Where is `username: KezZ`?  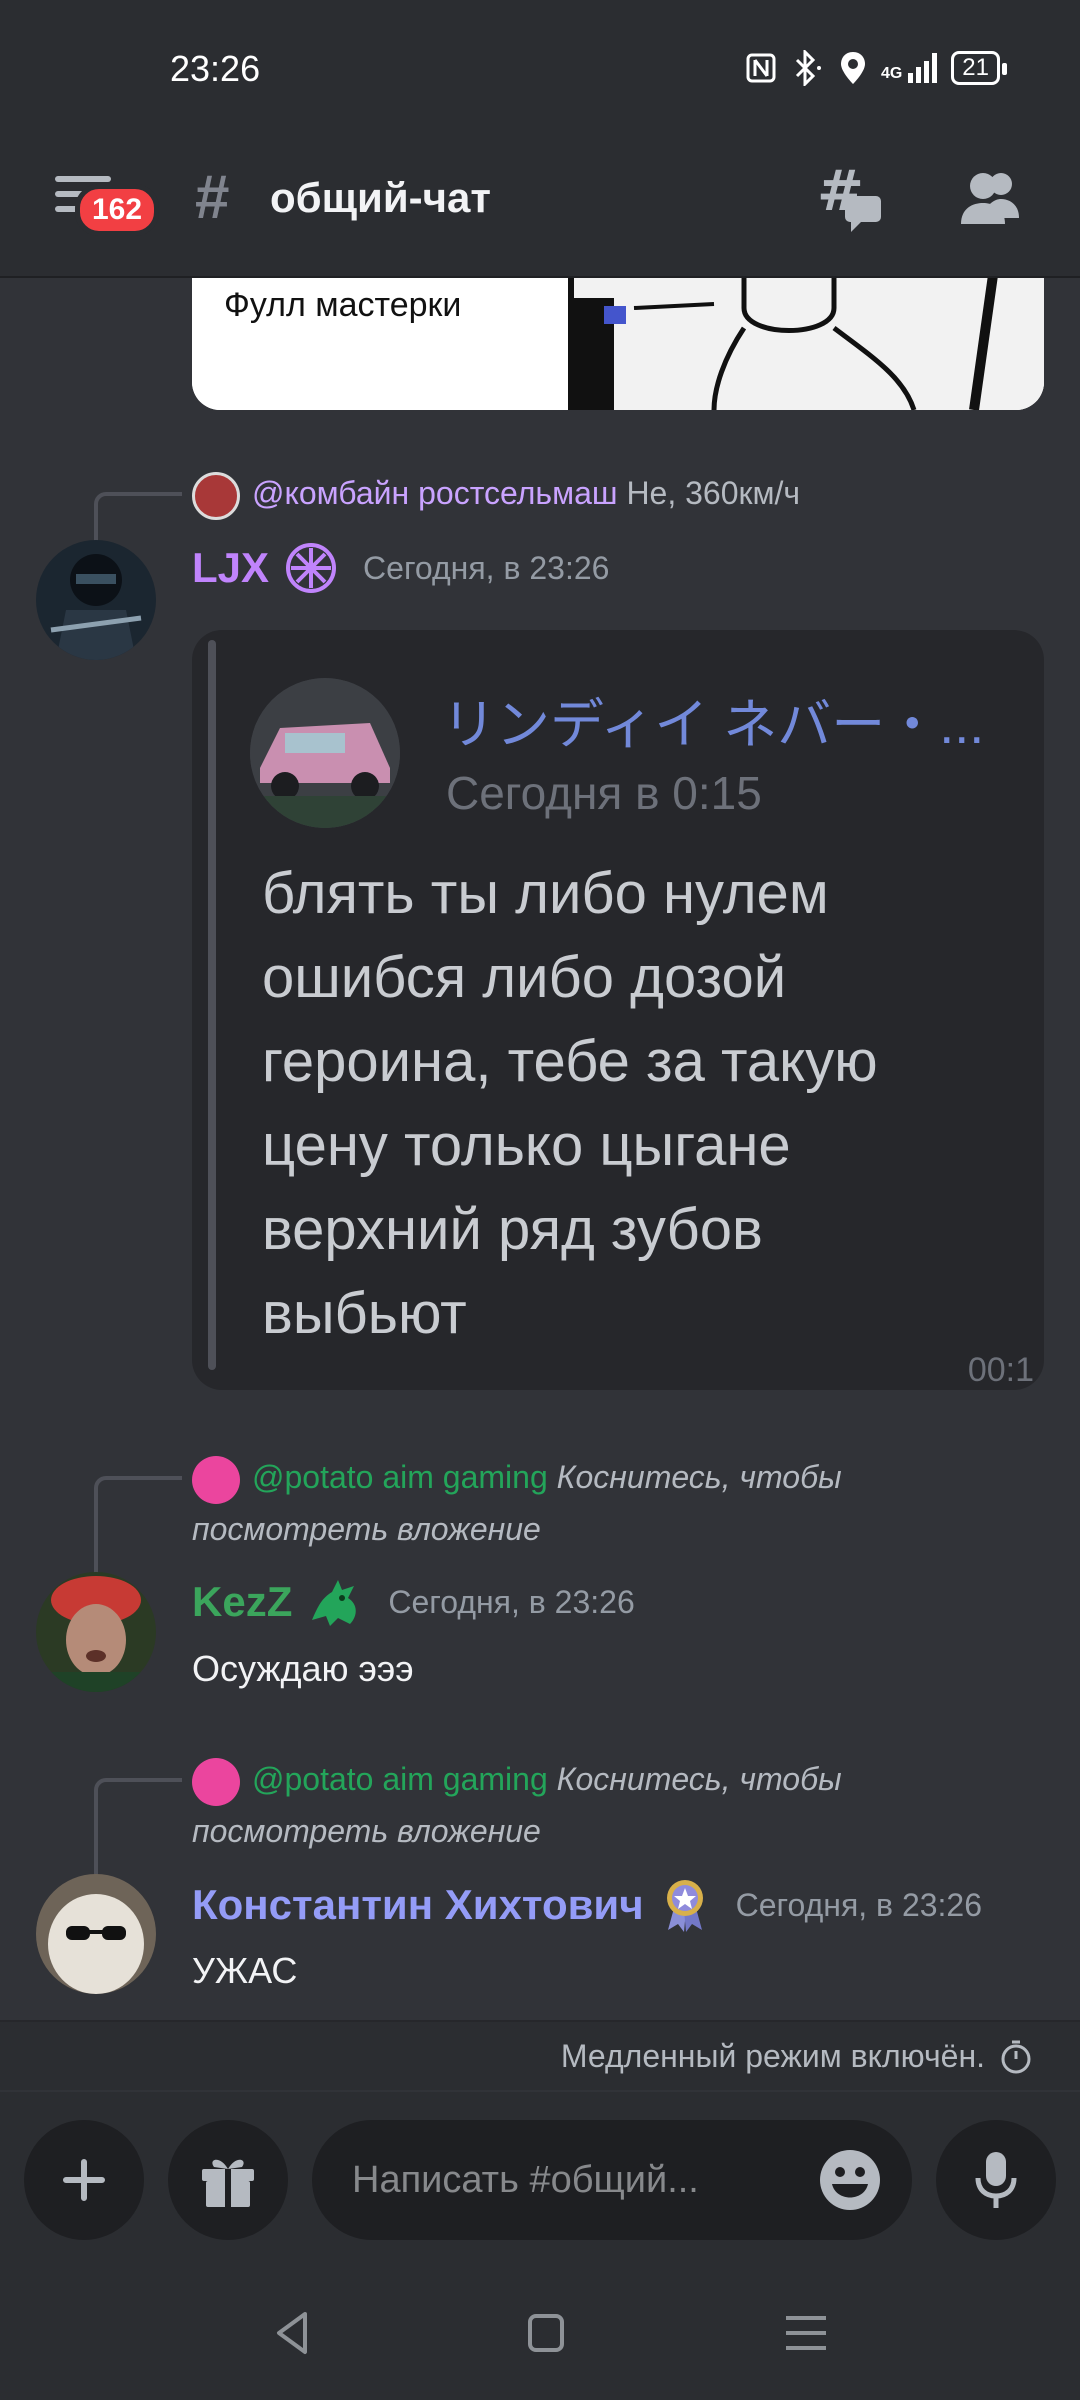 username: KezZ is located at coordinates (242, 1602).